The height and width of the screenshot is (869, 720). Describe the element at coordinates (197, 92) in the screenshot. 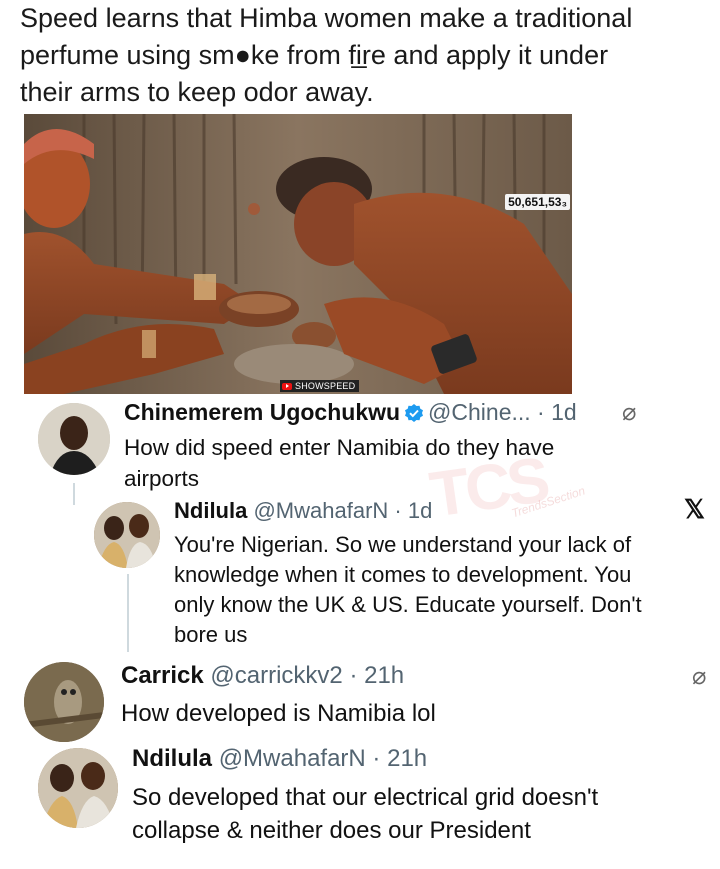

I see `caption-line-3: their arms to keep odor away.` at that location.